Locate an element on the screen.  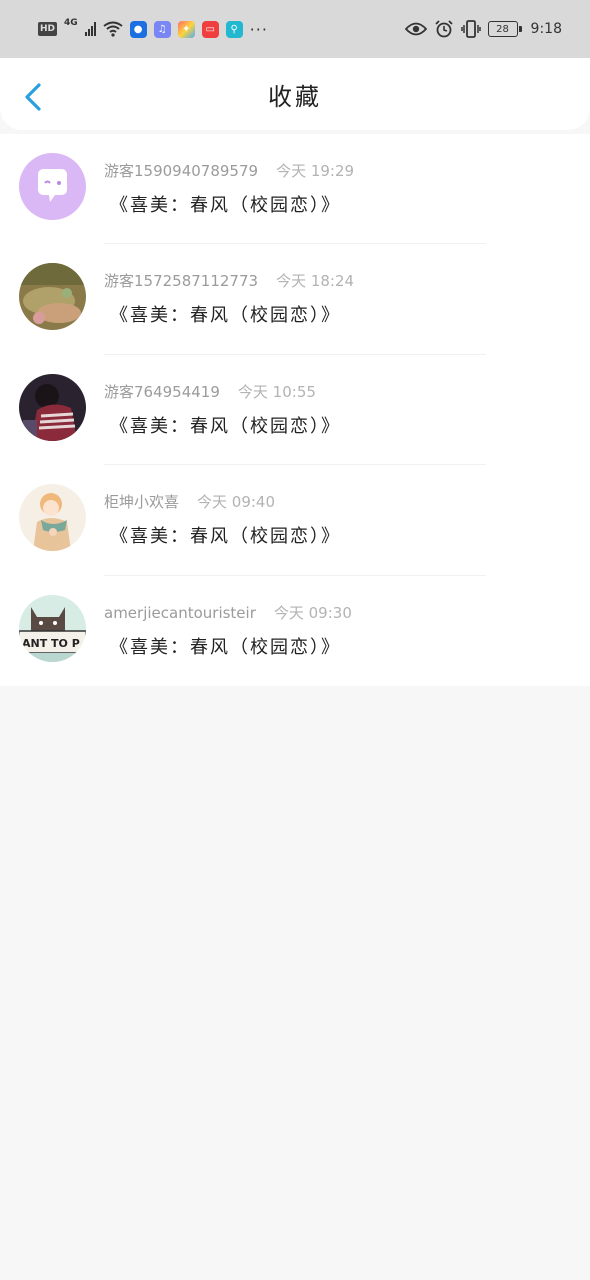
status-bar-left: HD 4G ● ♫ ✦ ▭ ⚲ ··· is located at coordinates (153, 28).